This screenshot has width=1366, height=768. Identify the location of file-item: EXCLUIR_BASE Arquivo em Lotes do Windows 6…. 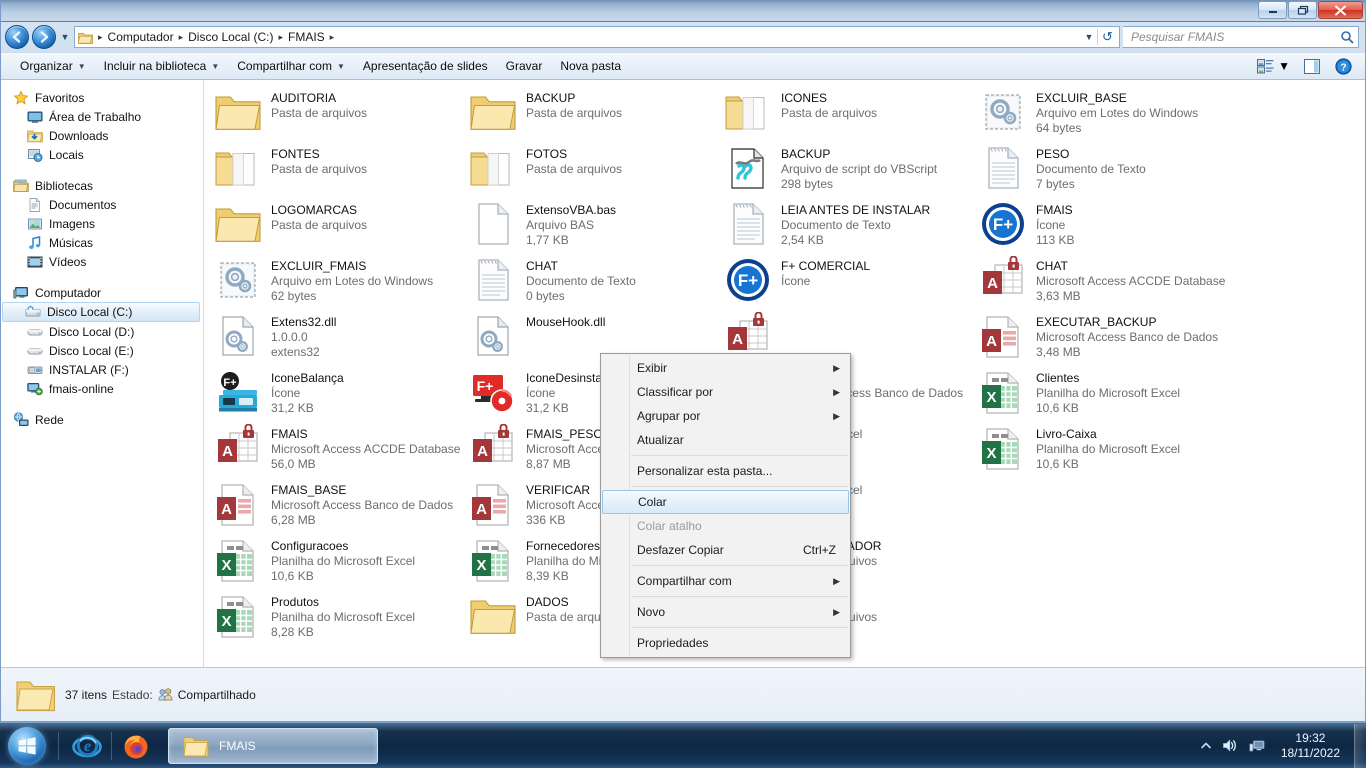
(1102, 112).